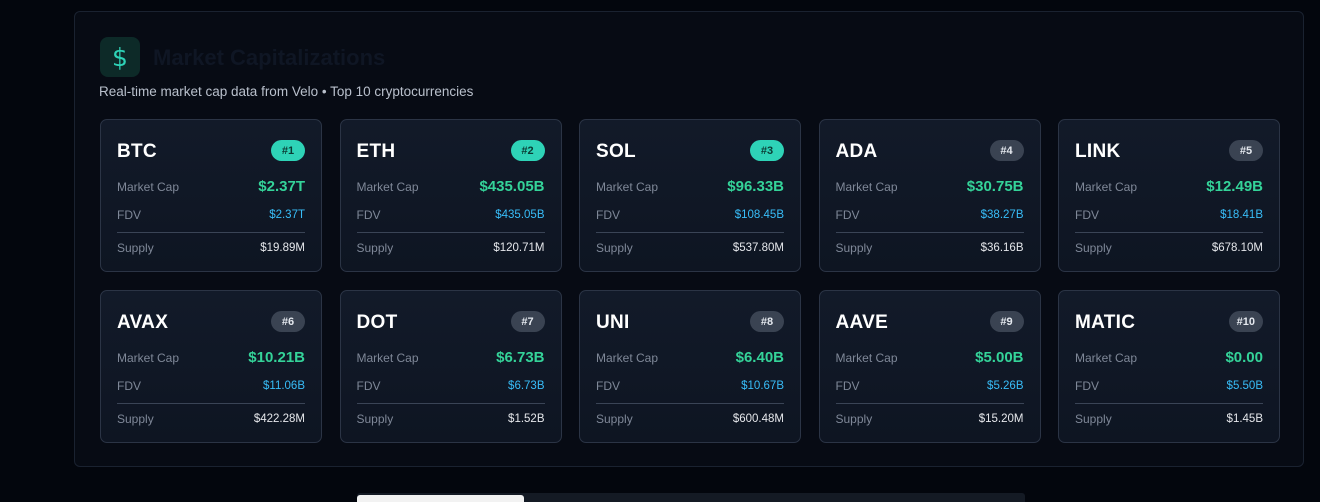  I want to click on rank-badge: #6, so click(288, 321).